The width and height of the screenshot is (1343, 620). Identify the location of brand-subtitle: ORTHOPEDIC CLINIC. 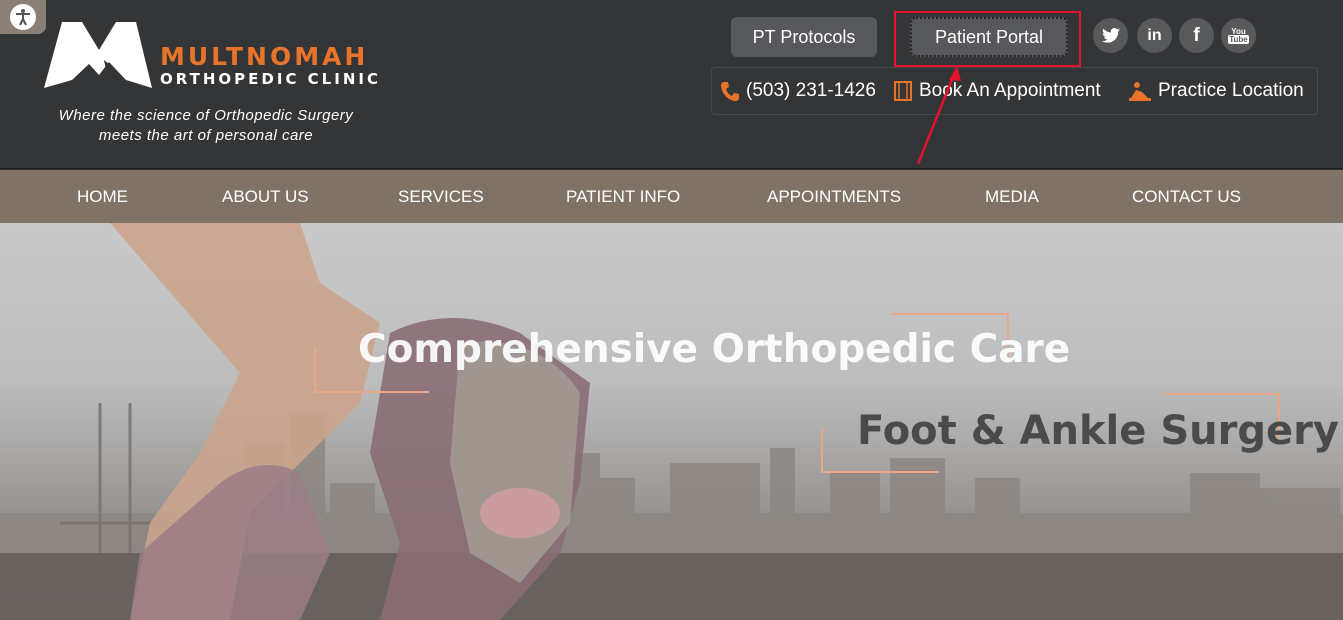
(270, 79).